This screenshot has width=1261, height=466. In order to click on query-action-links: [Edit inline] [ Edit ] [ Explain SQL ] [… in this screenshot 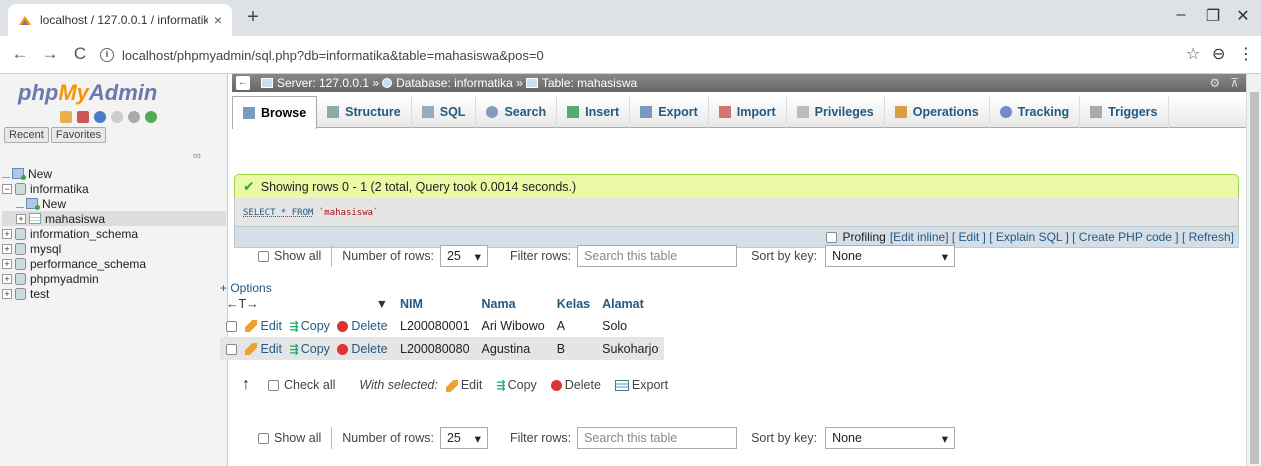, I will do `click(1062, 237)`.